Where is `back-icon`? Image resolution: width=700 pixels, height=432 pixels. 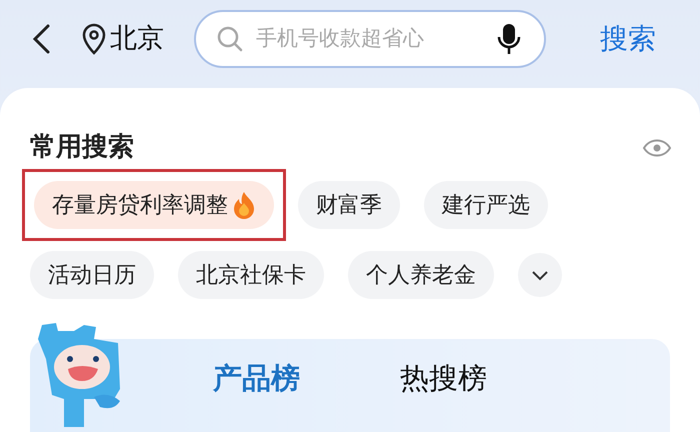 back-icon is located at coordinates (41, 39).